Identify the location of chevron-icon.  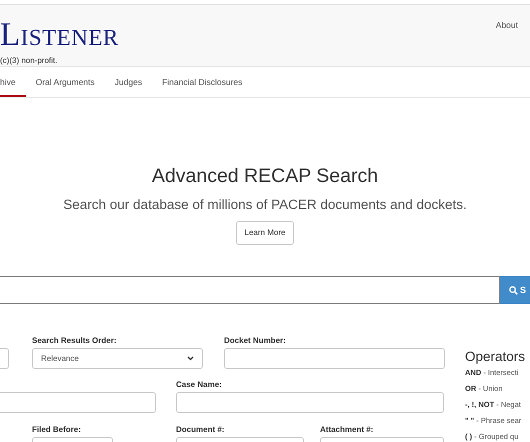
(190, 359).